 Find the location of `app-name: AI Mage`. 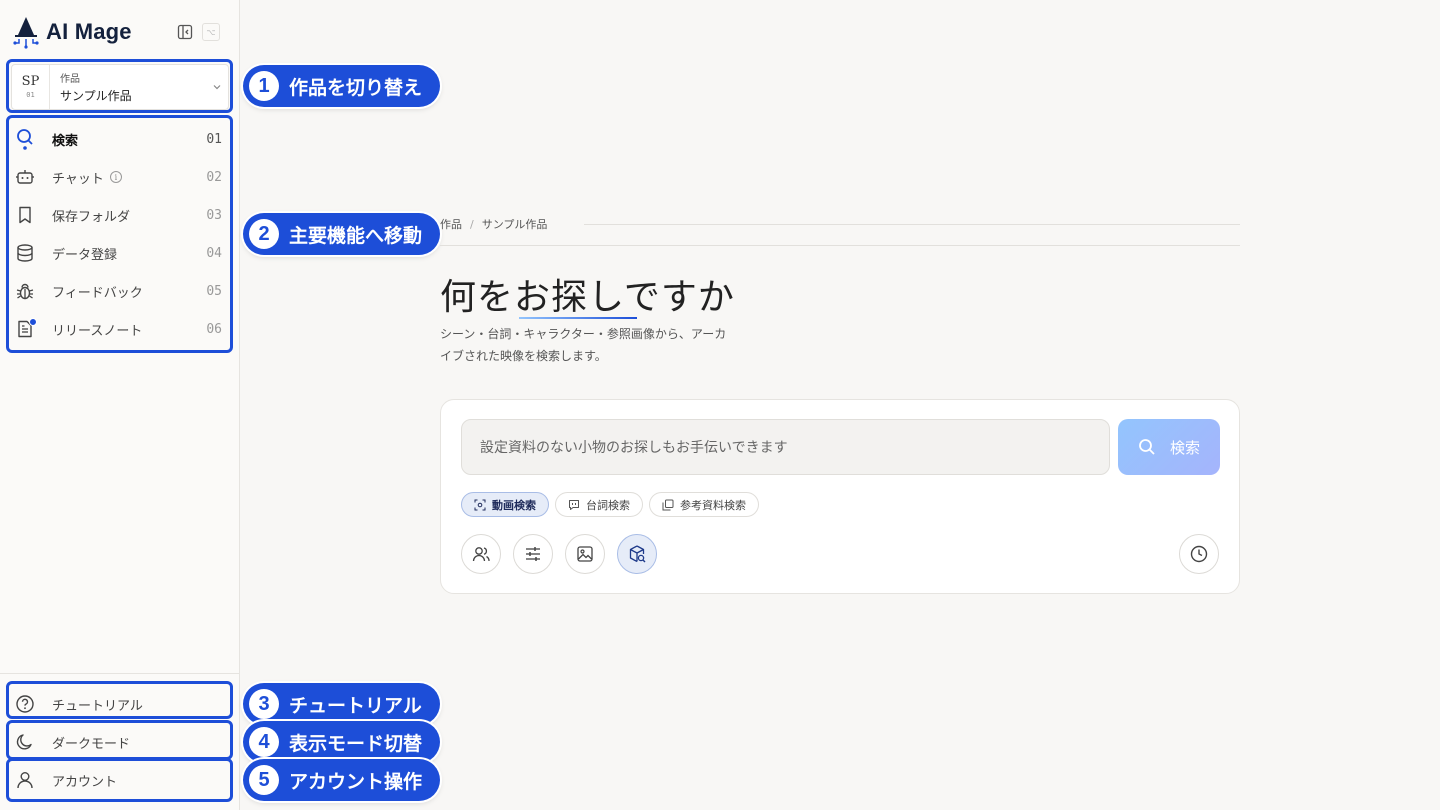

app-name: AI Mage is located at coordinates (89, 31).